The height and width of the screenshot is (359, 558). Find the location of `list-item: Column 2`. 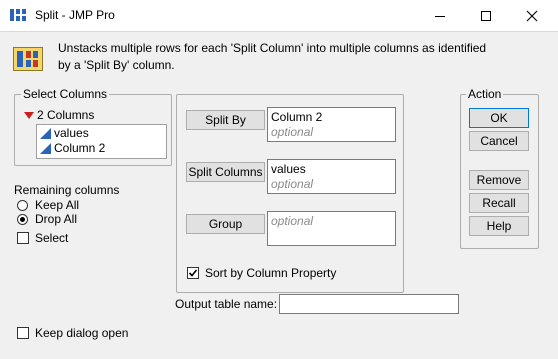

list-item: Column 2 is located at coordinates (100, 148).